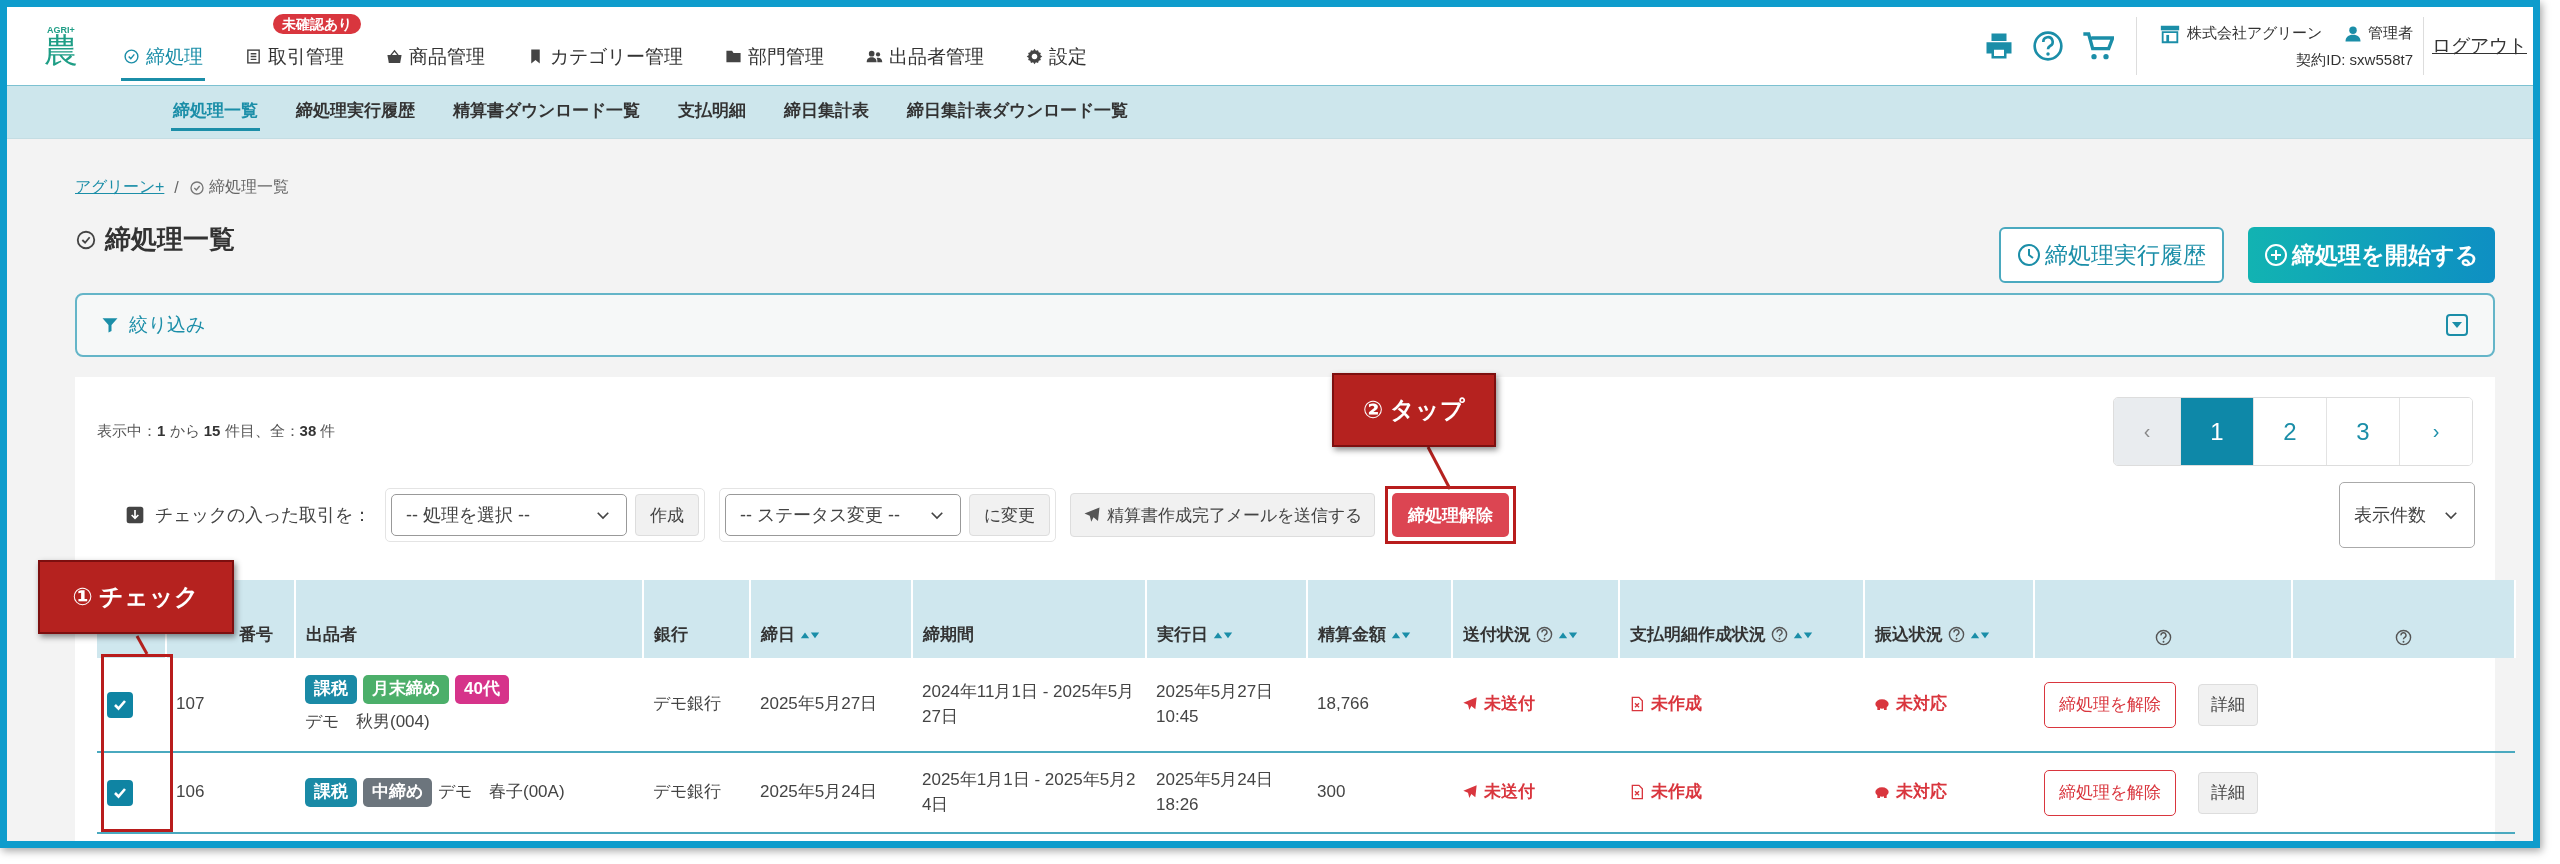 This screenshot has height=864, width=2560. What do you see at coordinates (1497, 635) in the screenshot?
I see `column-header: 送付状況` at bounding box center [1497, 635].